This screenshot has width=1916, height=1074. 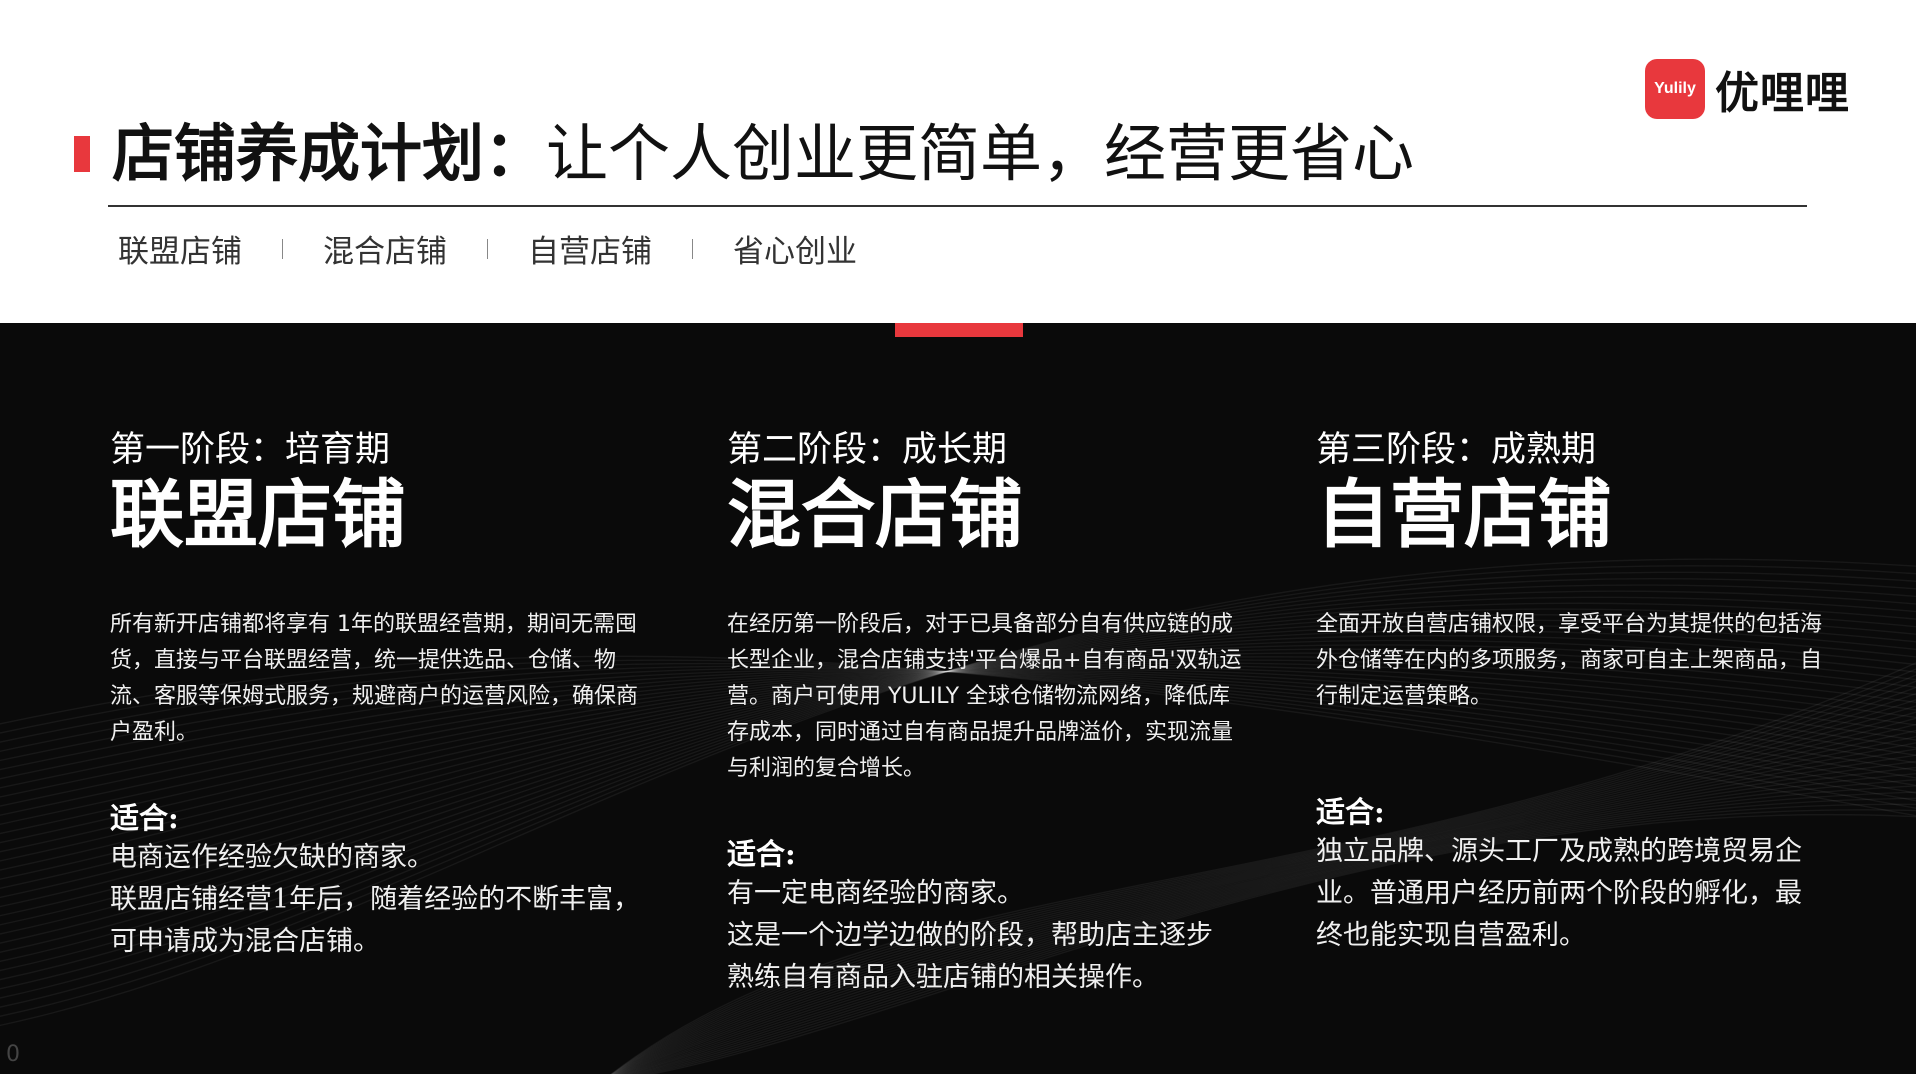 What do you see at coordinates (82, 154) in the screenshot?
I see `title-accent-bar` at bounding box center [82, 154].